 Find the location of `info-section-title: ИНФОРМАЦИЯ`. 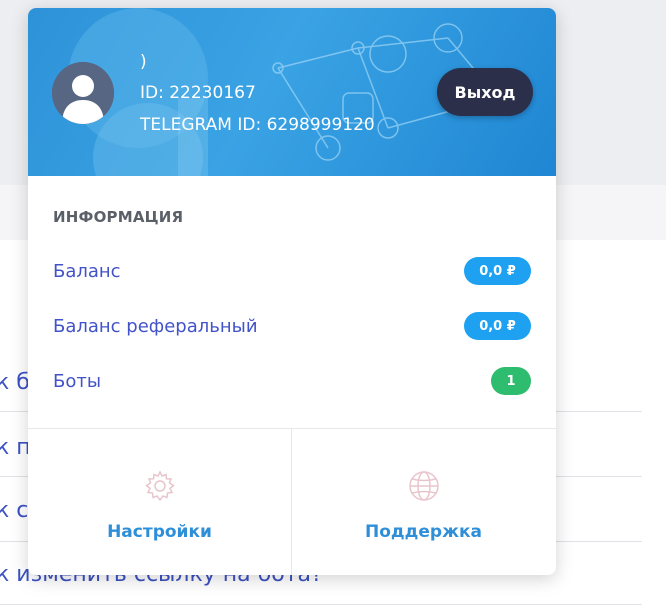

info-section-title: ИНФОРМАЦИЯ is located at coordinates (118, 217).